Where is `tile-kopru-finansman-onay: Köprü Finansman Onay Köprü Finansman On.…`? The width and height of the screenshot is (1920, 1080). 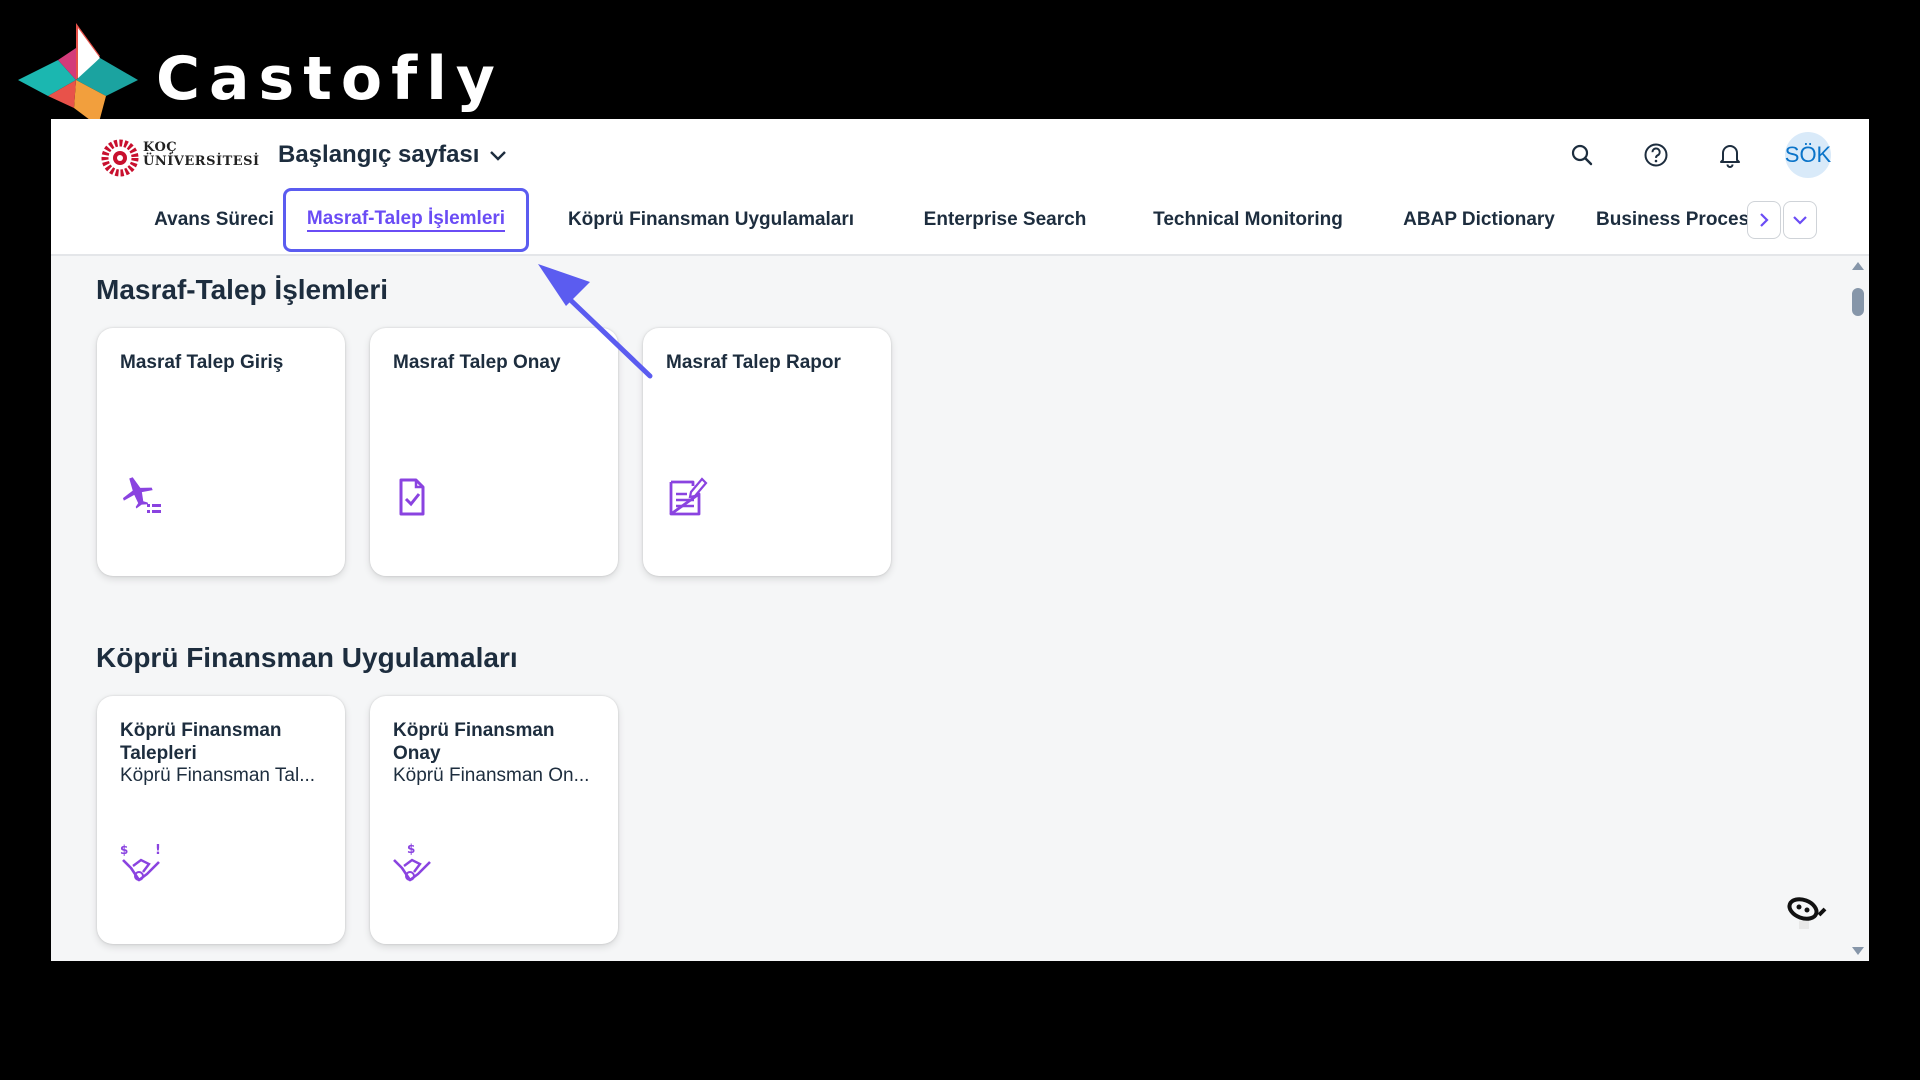 tile-kopru-finansman-onay: Köprü Finansman Onay Köprü Finansman On.… is located at coordinates (494, 820).